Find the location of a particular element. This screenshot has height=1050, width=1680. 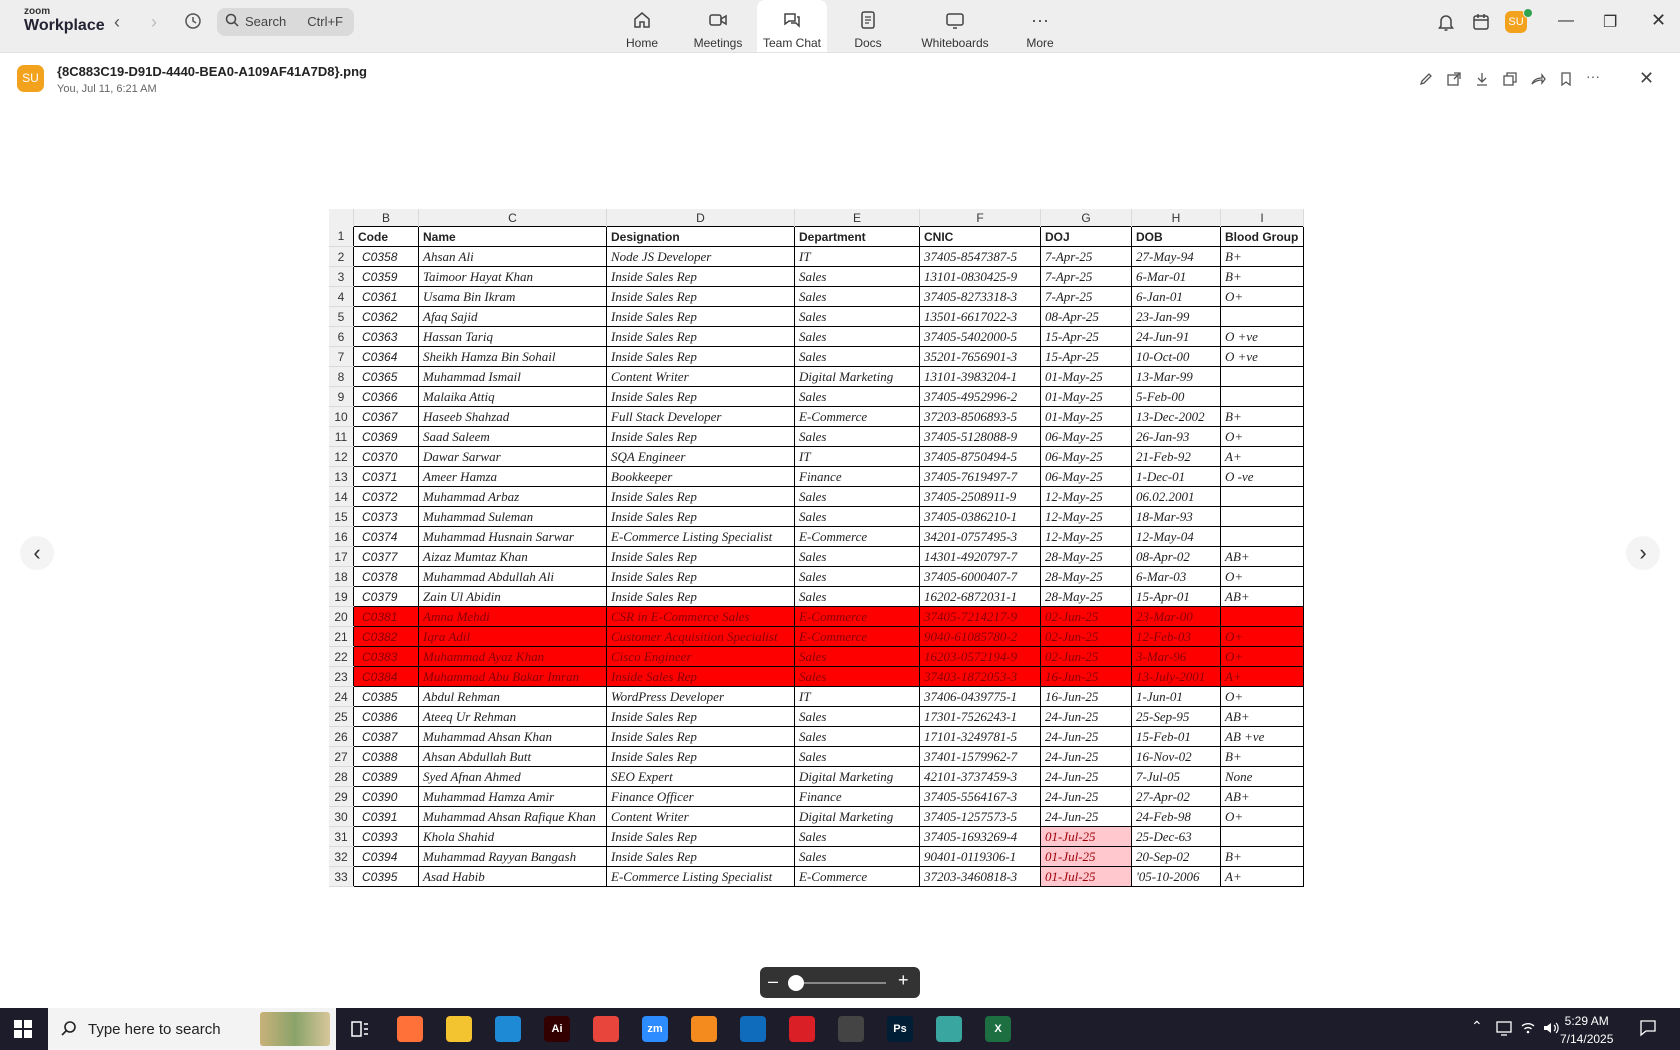

table-cell: 26-Jan-93 is located at coordinates (1176, 436).